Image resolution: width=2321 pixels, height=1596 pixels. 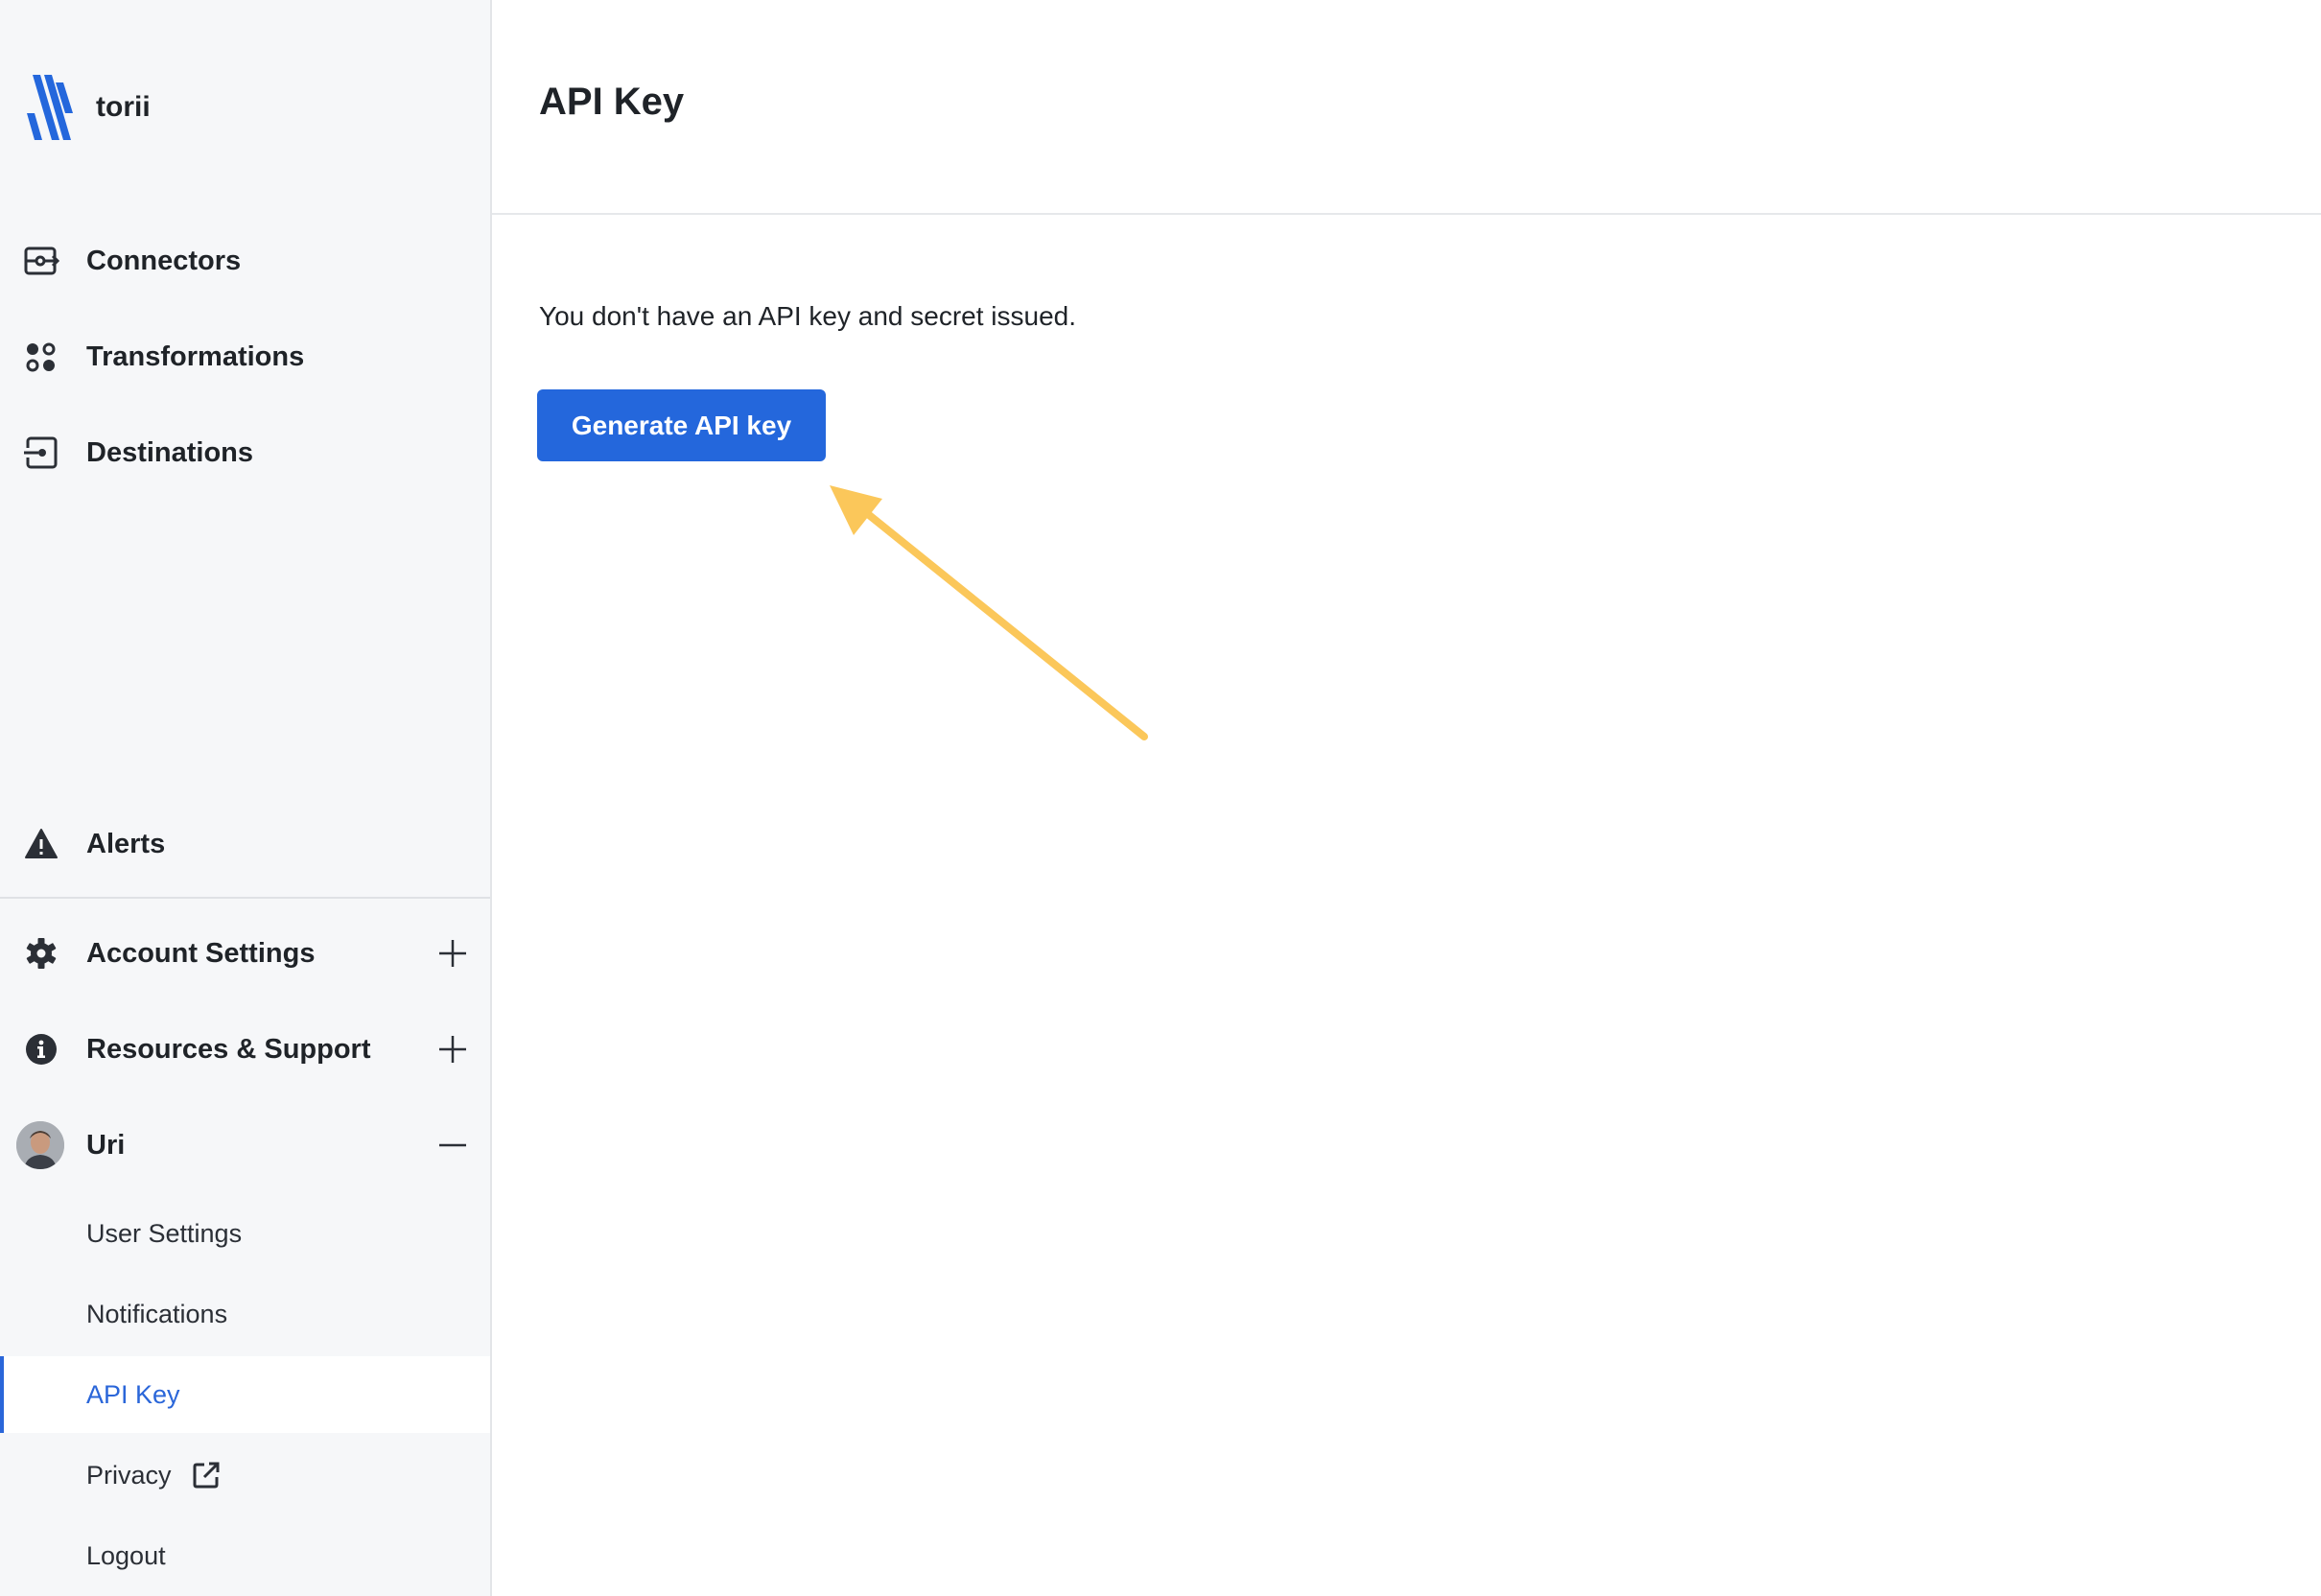 I want to click on page-header: API Key, so click(x=1406, y=107).